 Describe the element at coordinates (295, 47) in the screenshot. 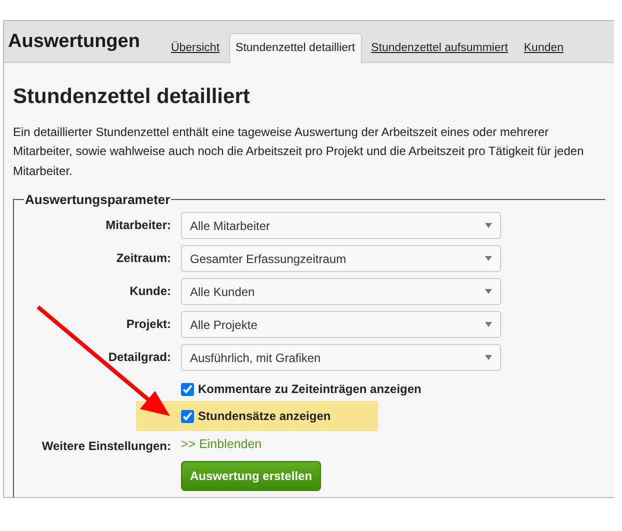

I see `tab: Stundenzettel detailliert` at that location.